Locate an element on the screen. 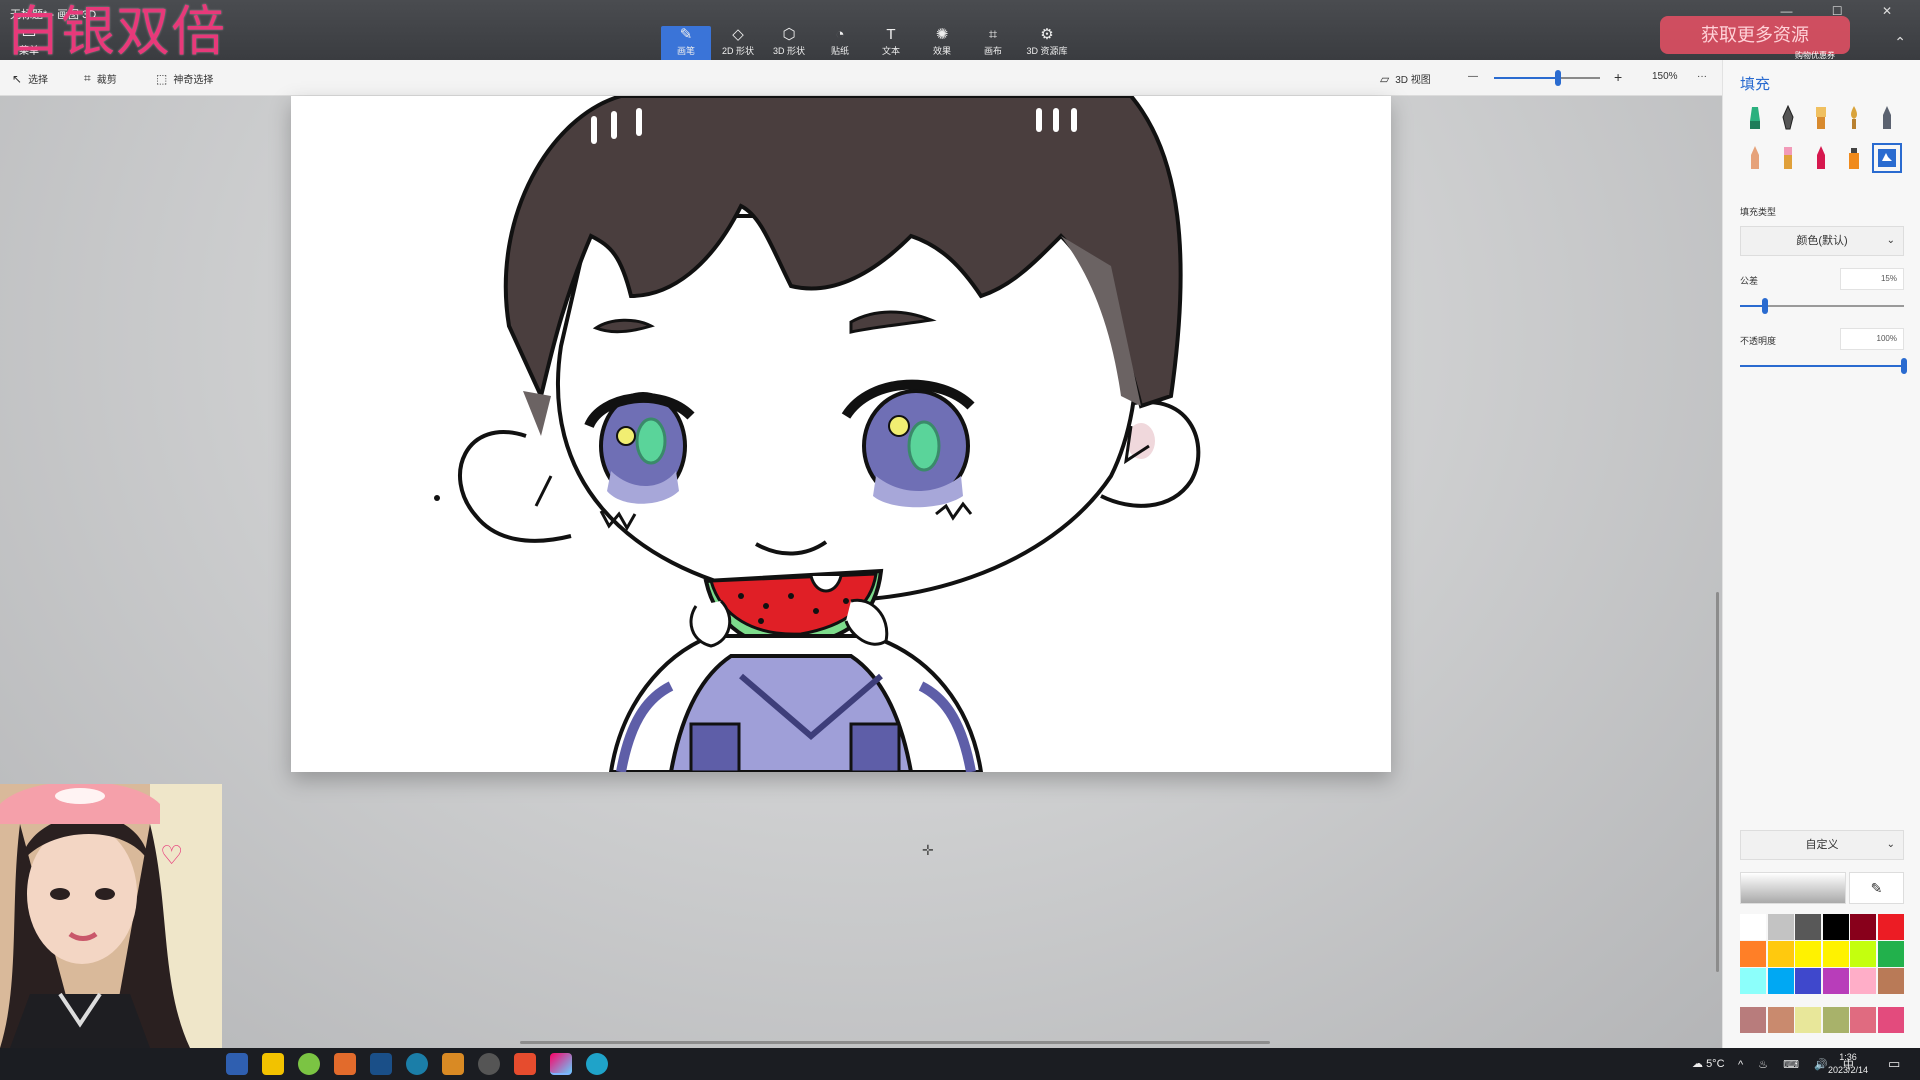 This screenshot has width=1920, height=1080. editor-app-icon is located at coordinates (345, 1064).